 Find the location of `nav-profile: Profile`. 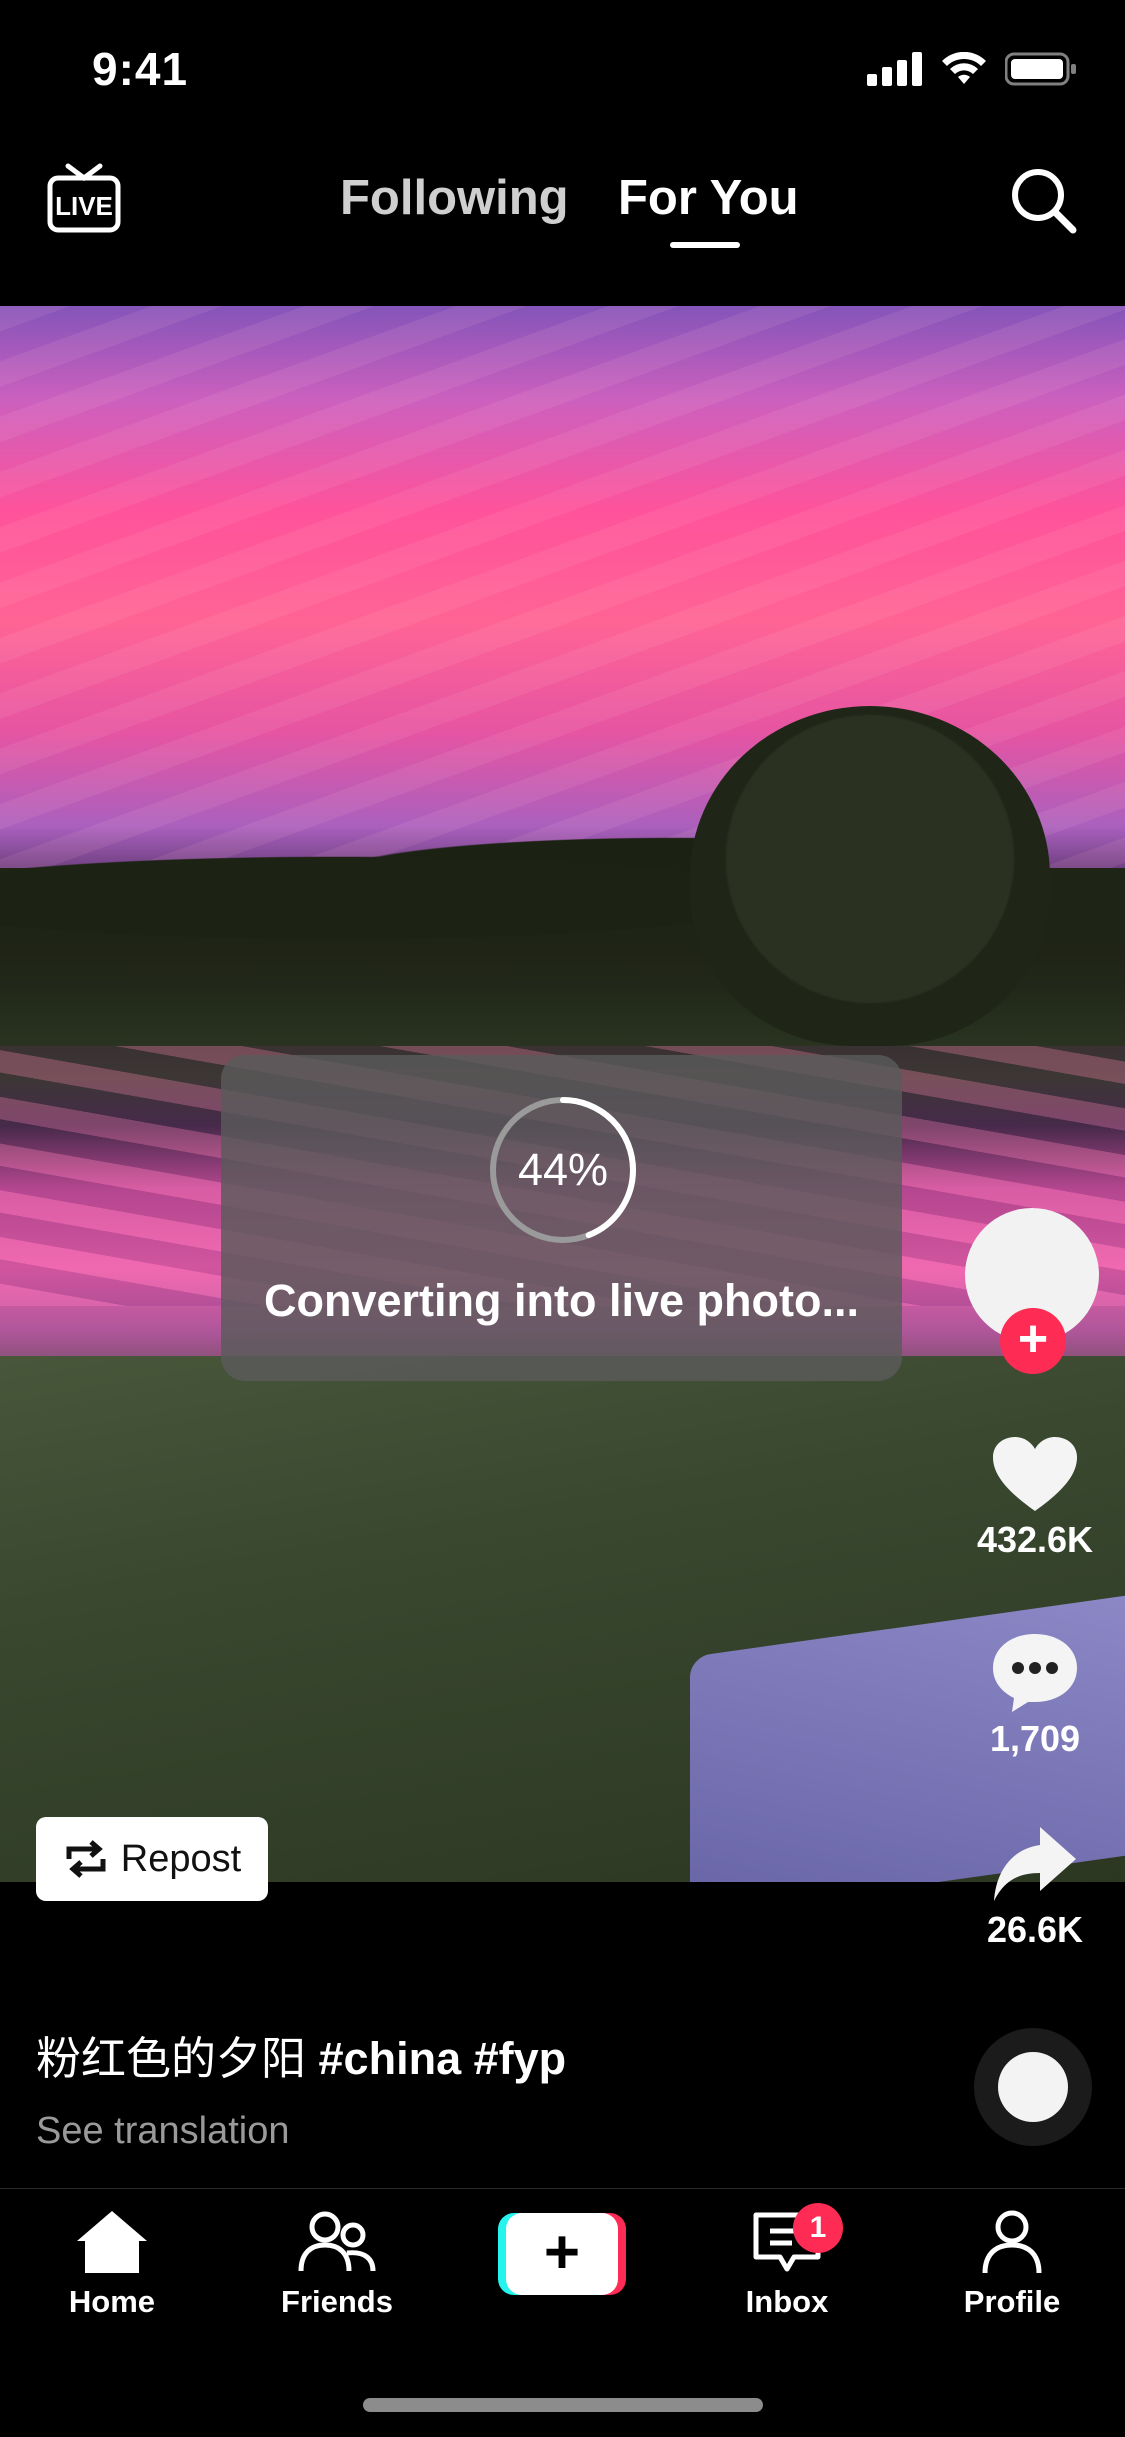

nav-profile: Profile is located at coordinates (1012, 2264).